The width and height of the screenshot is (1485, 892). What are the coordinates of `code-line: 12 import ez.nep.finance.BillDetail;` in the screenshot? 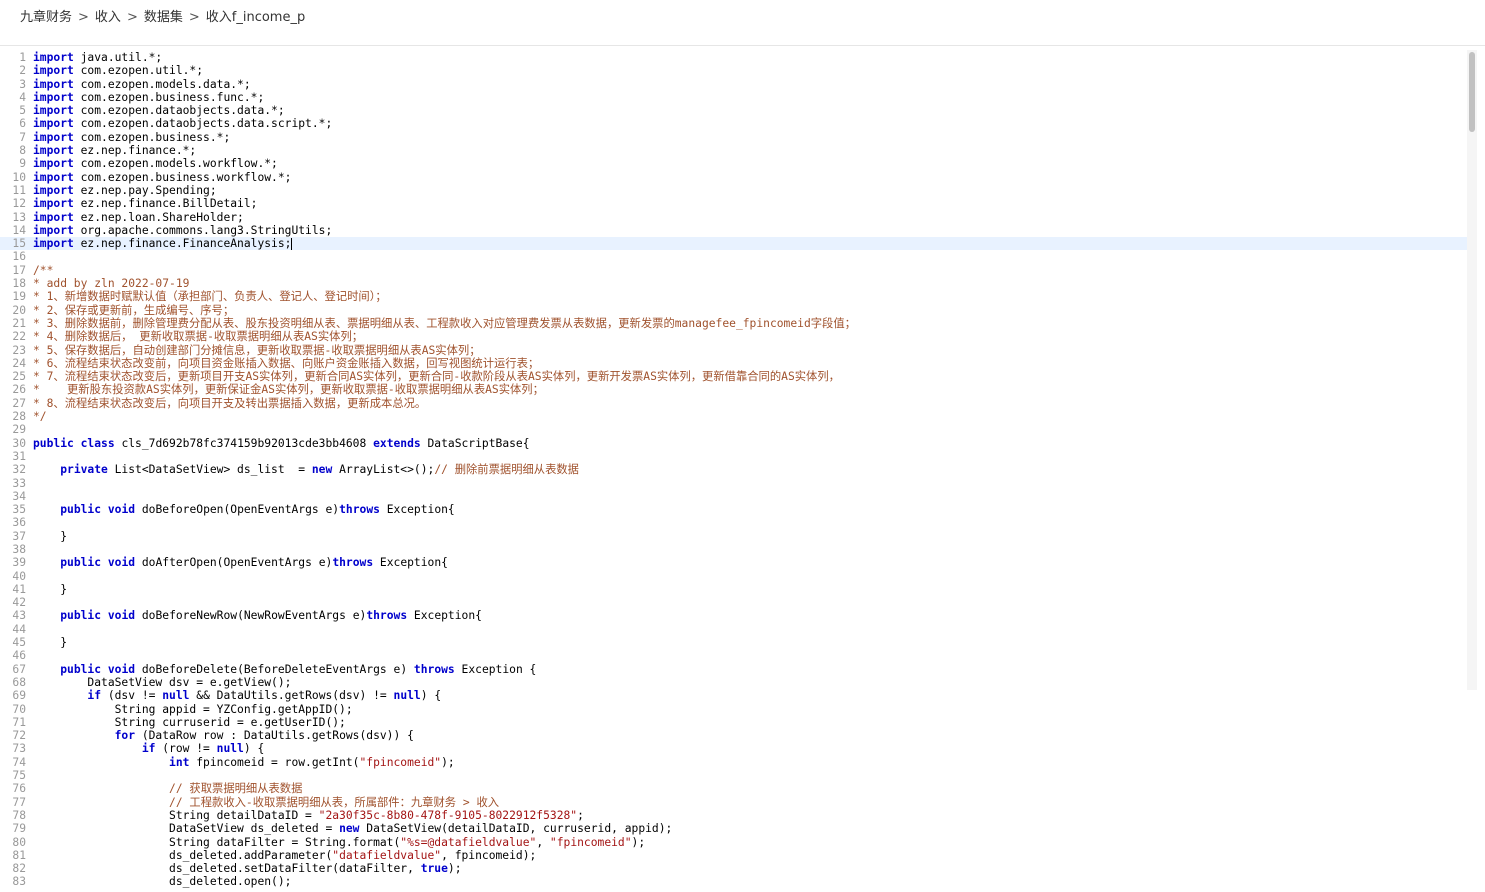 It's located at (733, 203).